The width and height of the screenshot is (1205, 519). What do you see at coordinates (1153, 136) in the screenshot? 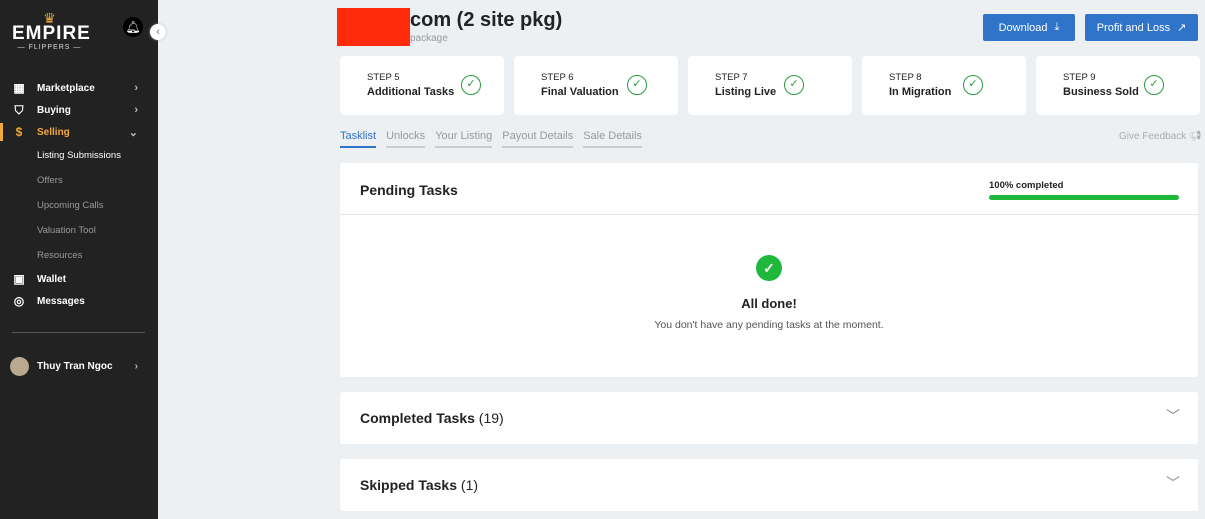
I see `label: Give Feedback` at bounding box center [1153, 136].